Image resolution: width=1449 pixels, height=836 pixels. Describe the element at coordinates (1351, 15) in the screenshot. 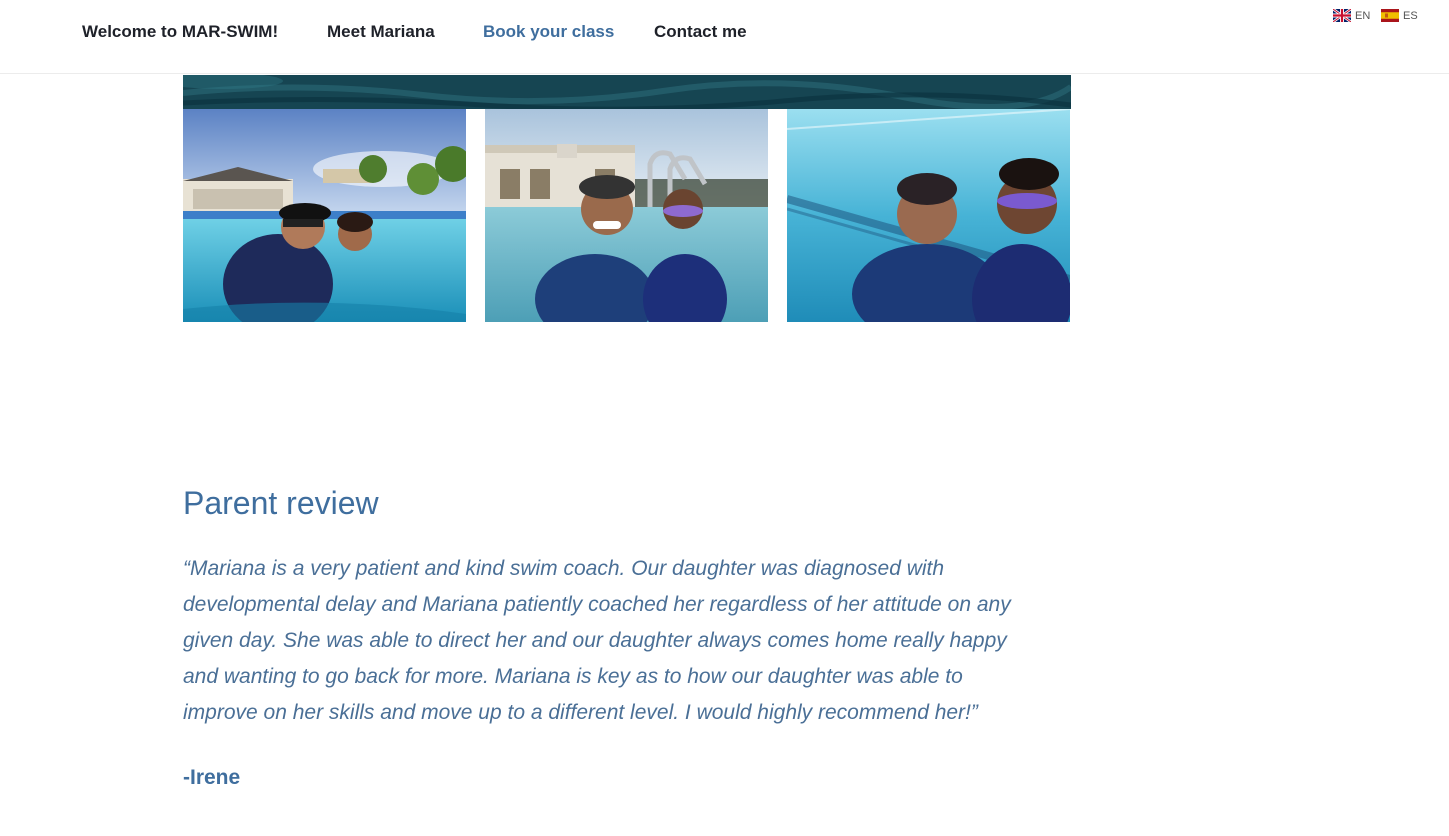

I see `language-en: EN` at that location.